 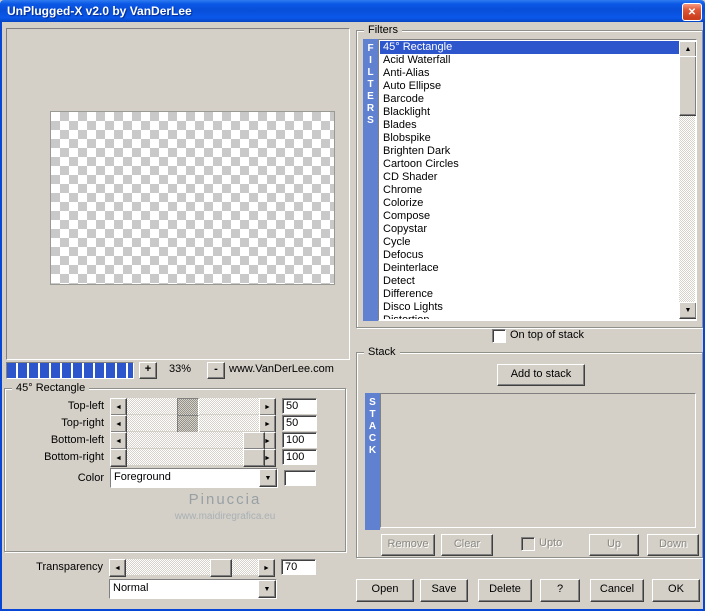 I want to click on filter-list-item: Brighten Dark, so click(x=529, y=151).